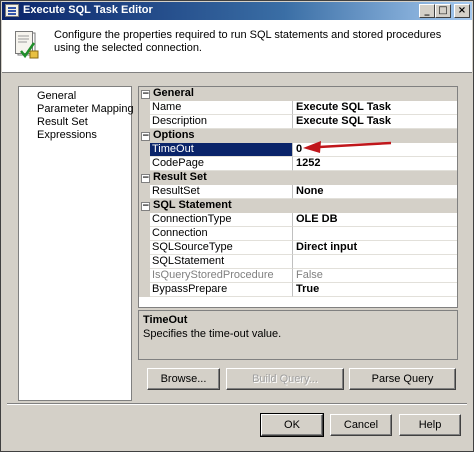  What do you see at coordinates (56, 96) in the screenshot?
I see `nav-item-general: General` at bounding box center [56, 96].